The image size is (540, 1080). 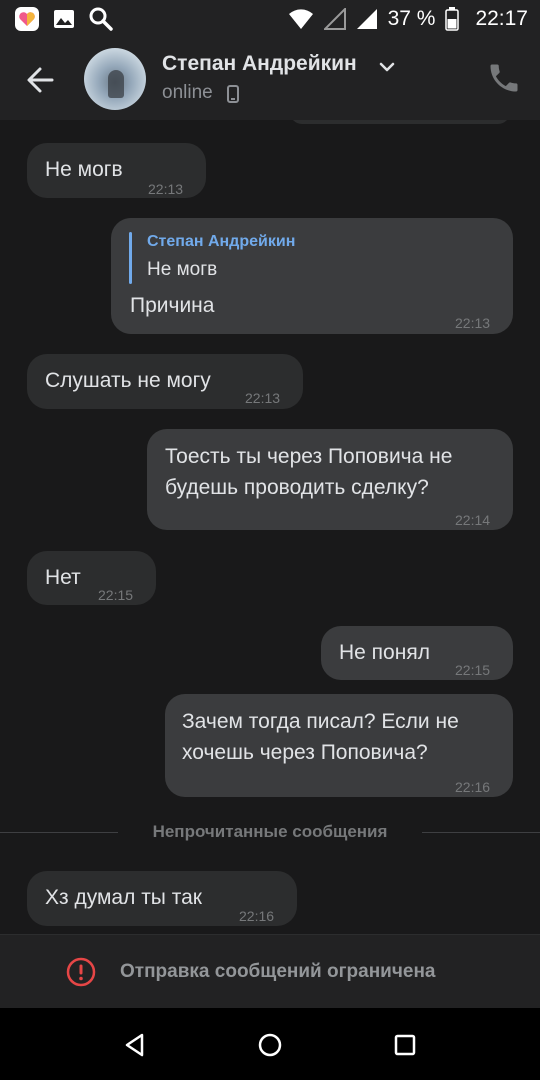 What do you see at coordinates (501, 18) in the screenshot?
I see `clock: 22:17` at bounding box center [501, 18].